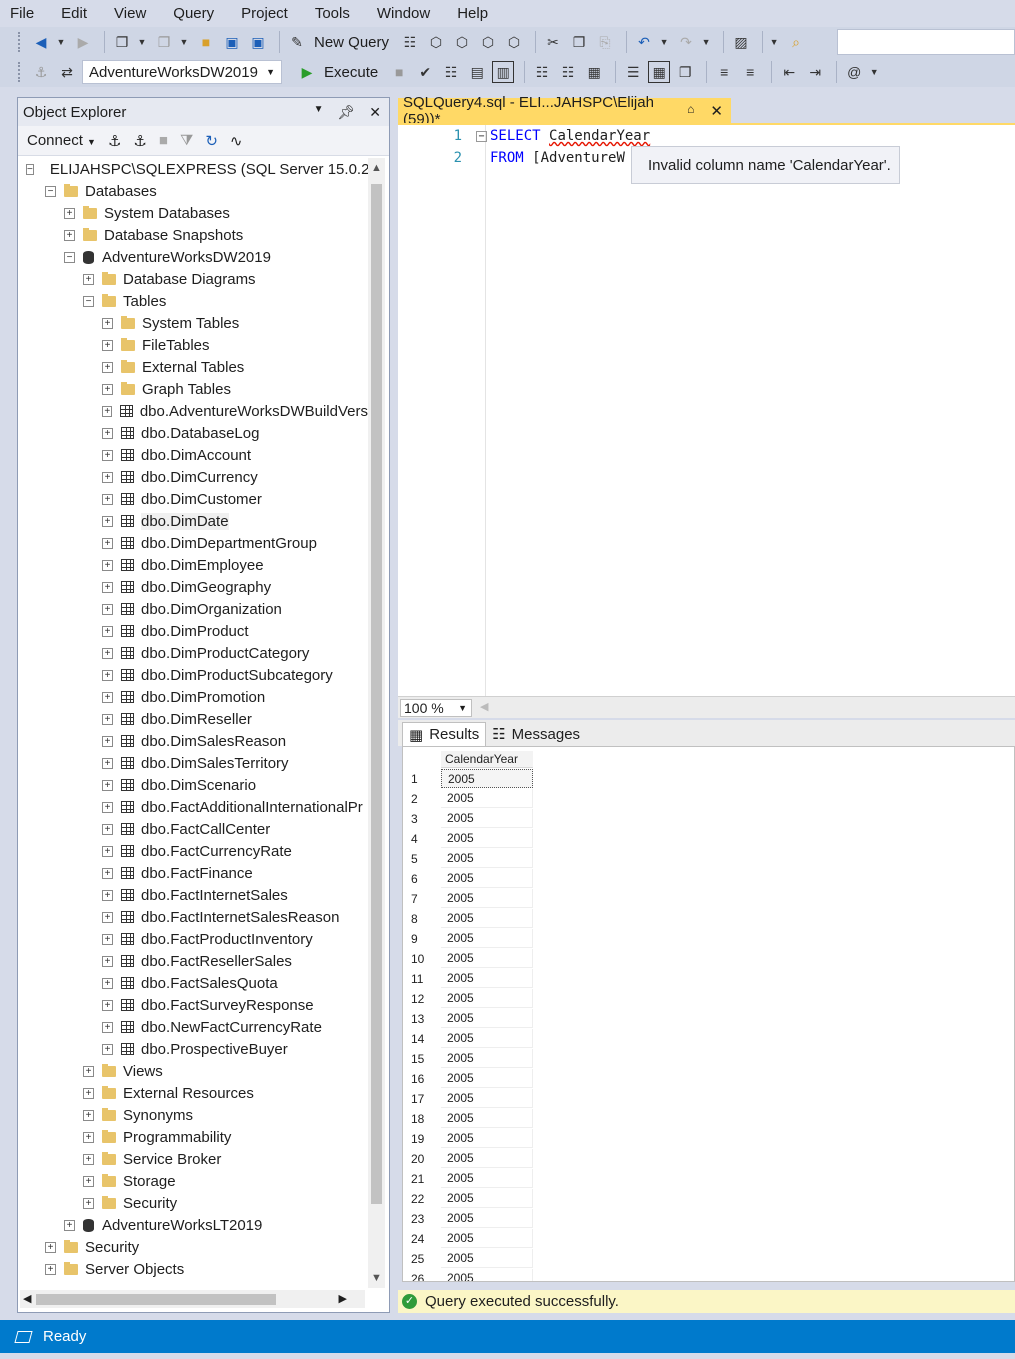 The image size is (1015, 1359). I want to click on row-number: 25, so click(417, 1259).